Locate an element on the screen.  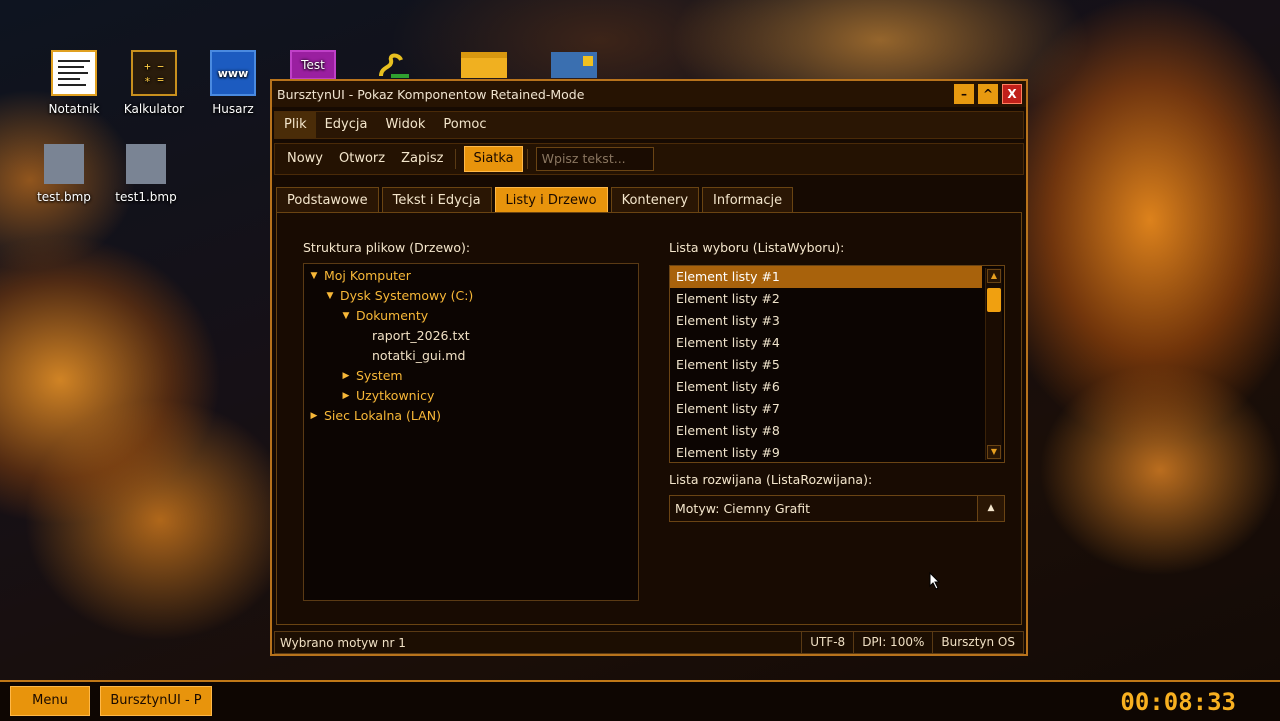
tree-node: ▶ Uzytkownicy is located at coordinates (471, 396).